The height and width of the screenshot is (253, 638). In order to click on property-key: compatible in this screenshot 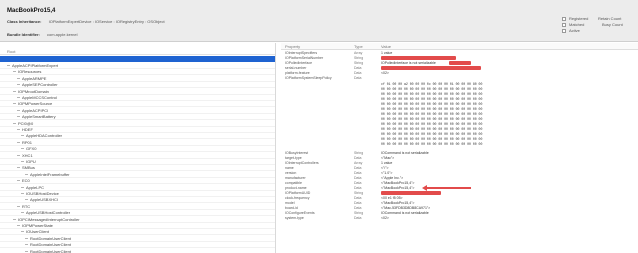, I will do `click(293, 183)`.